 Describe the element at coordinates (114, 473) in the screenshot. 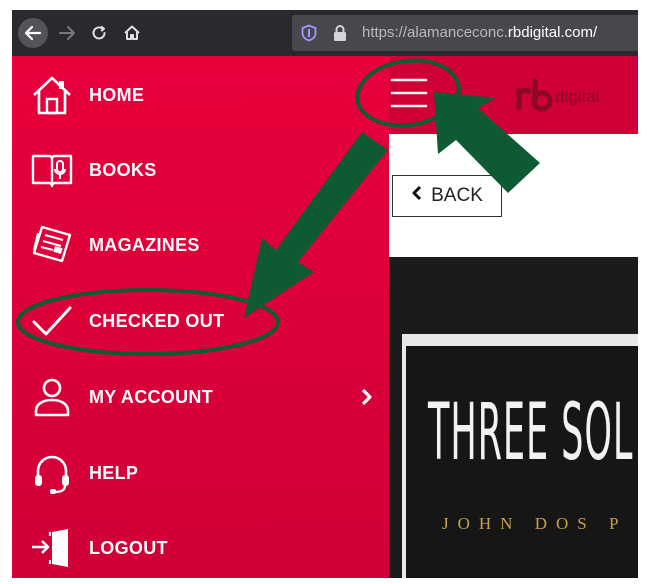

I see `sidebar-item-label: HELP` at that location.